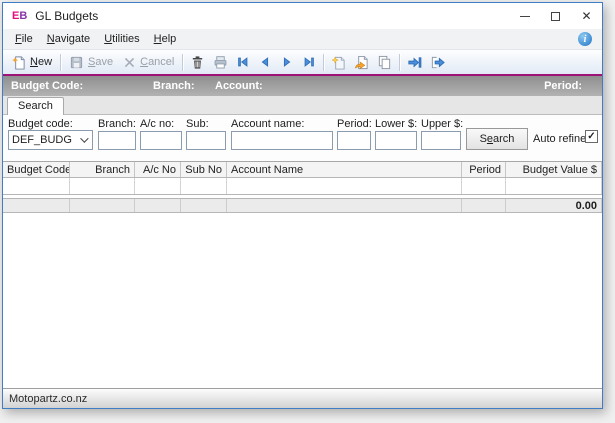  I want to click on new-page-icon, so click(18, 62).